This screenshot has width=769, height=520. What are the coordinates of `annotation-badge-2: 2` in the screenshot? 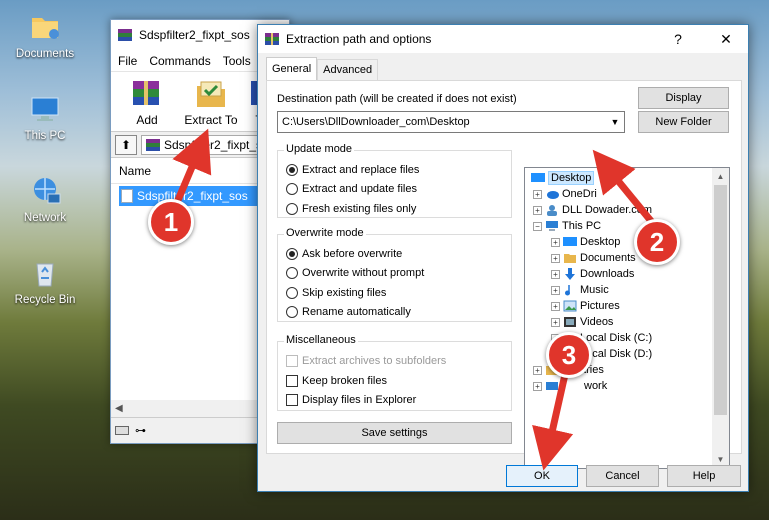 It's located at (657, 242).